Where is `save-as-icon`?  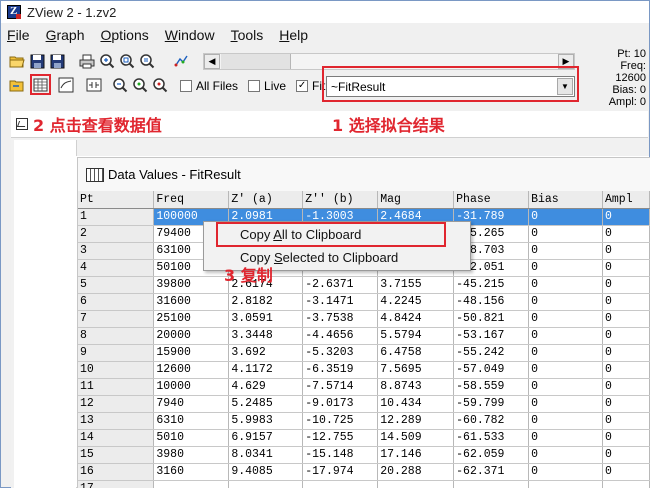
save-as-icon is located at coordinates (57, 61).